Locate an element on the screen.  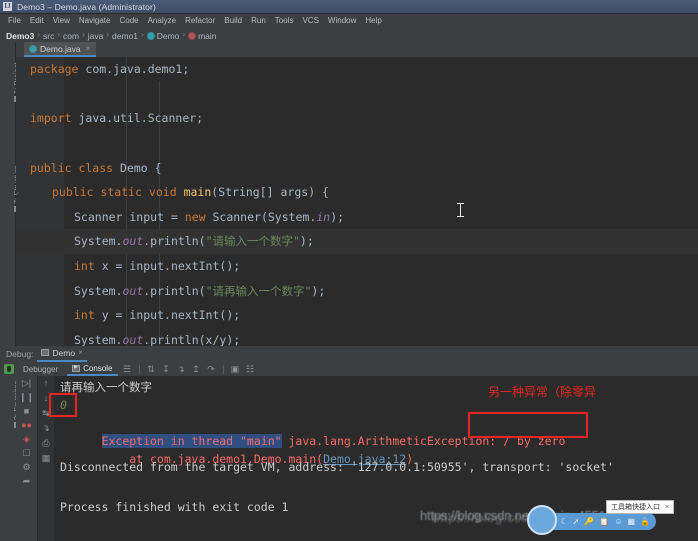
console-line-prompt: 请再输入一个数字 is located at coordinates (106, 387).